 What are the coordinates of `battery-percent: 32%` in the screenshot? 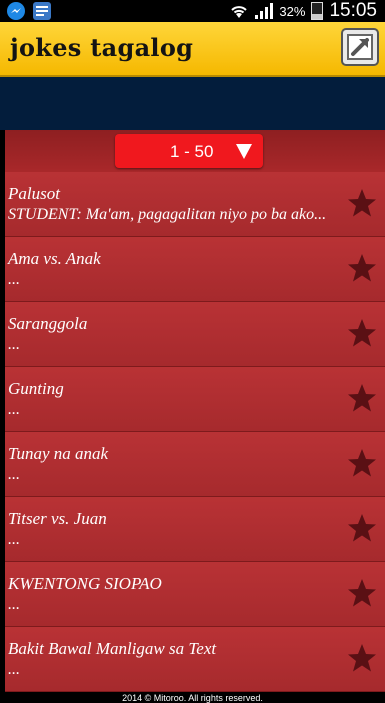 It's located at (292, 11).